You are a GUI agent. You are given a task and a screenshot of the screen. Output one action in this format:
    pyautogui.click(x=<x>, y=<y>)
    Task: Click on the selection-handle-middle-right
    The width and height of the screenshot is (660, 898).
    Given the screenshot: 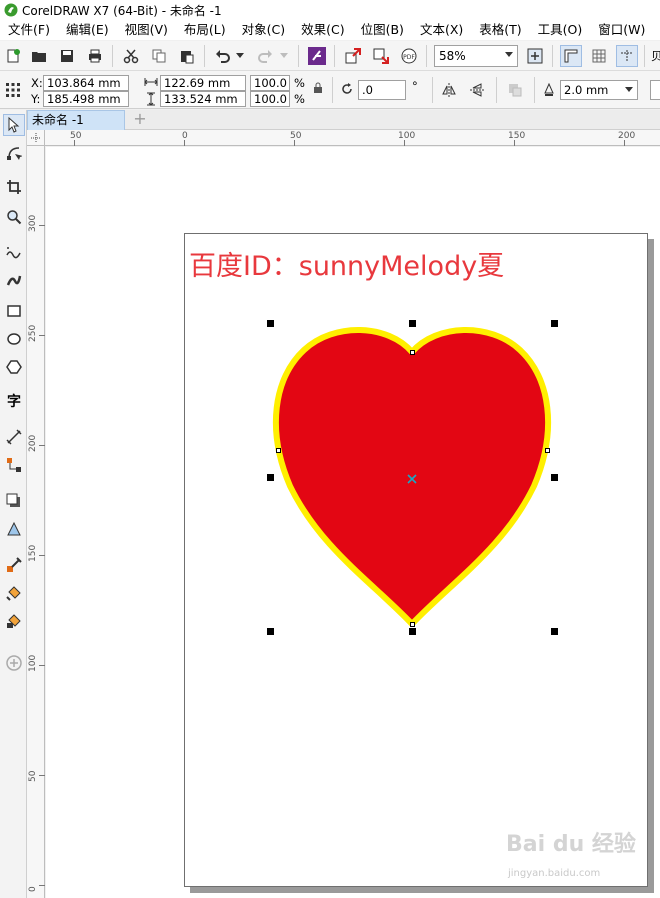 What is the action you would take?
    pyautogui.click(x=554, y=477)
    